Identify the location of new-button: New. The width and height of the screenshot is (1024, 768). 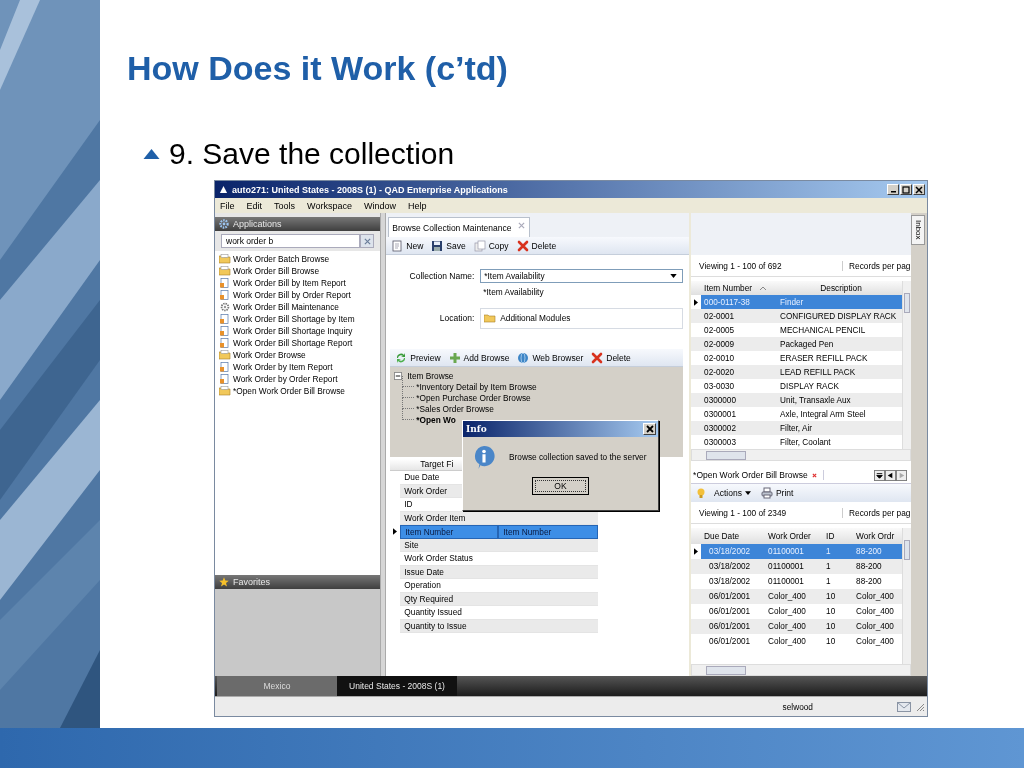
(407, 245).